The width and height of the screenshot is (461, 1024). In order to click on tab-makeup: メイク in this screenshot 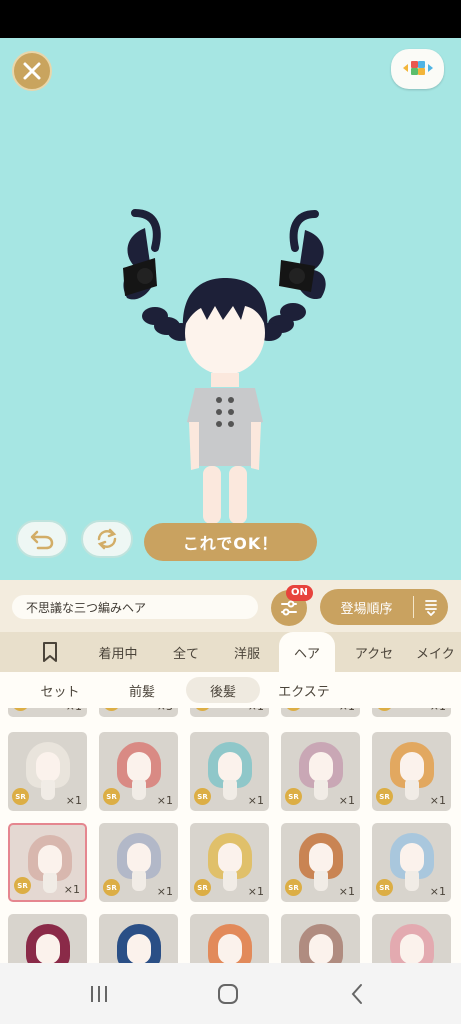, I will do `click(438, 652)`.